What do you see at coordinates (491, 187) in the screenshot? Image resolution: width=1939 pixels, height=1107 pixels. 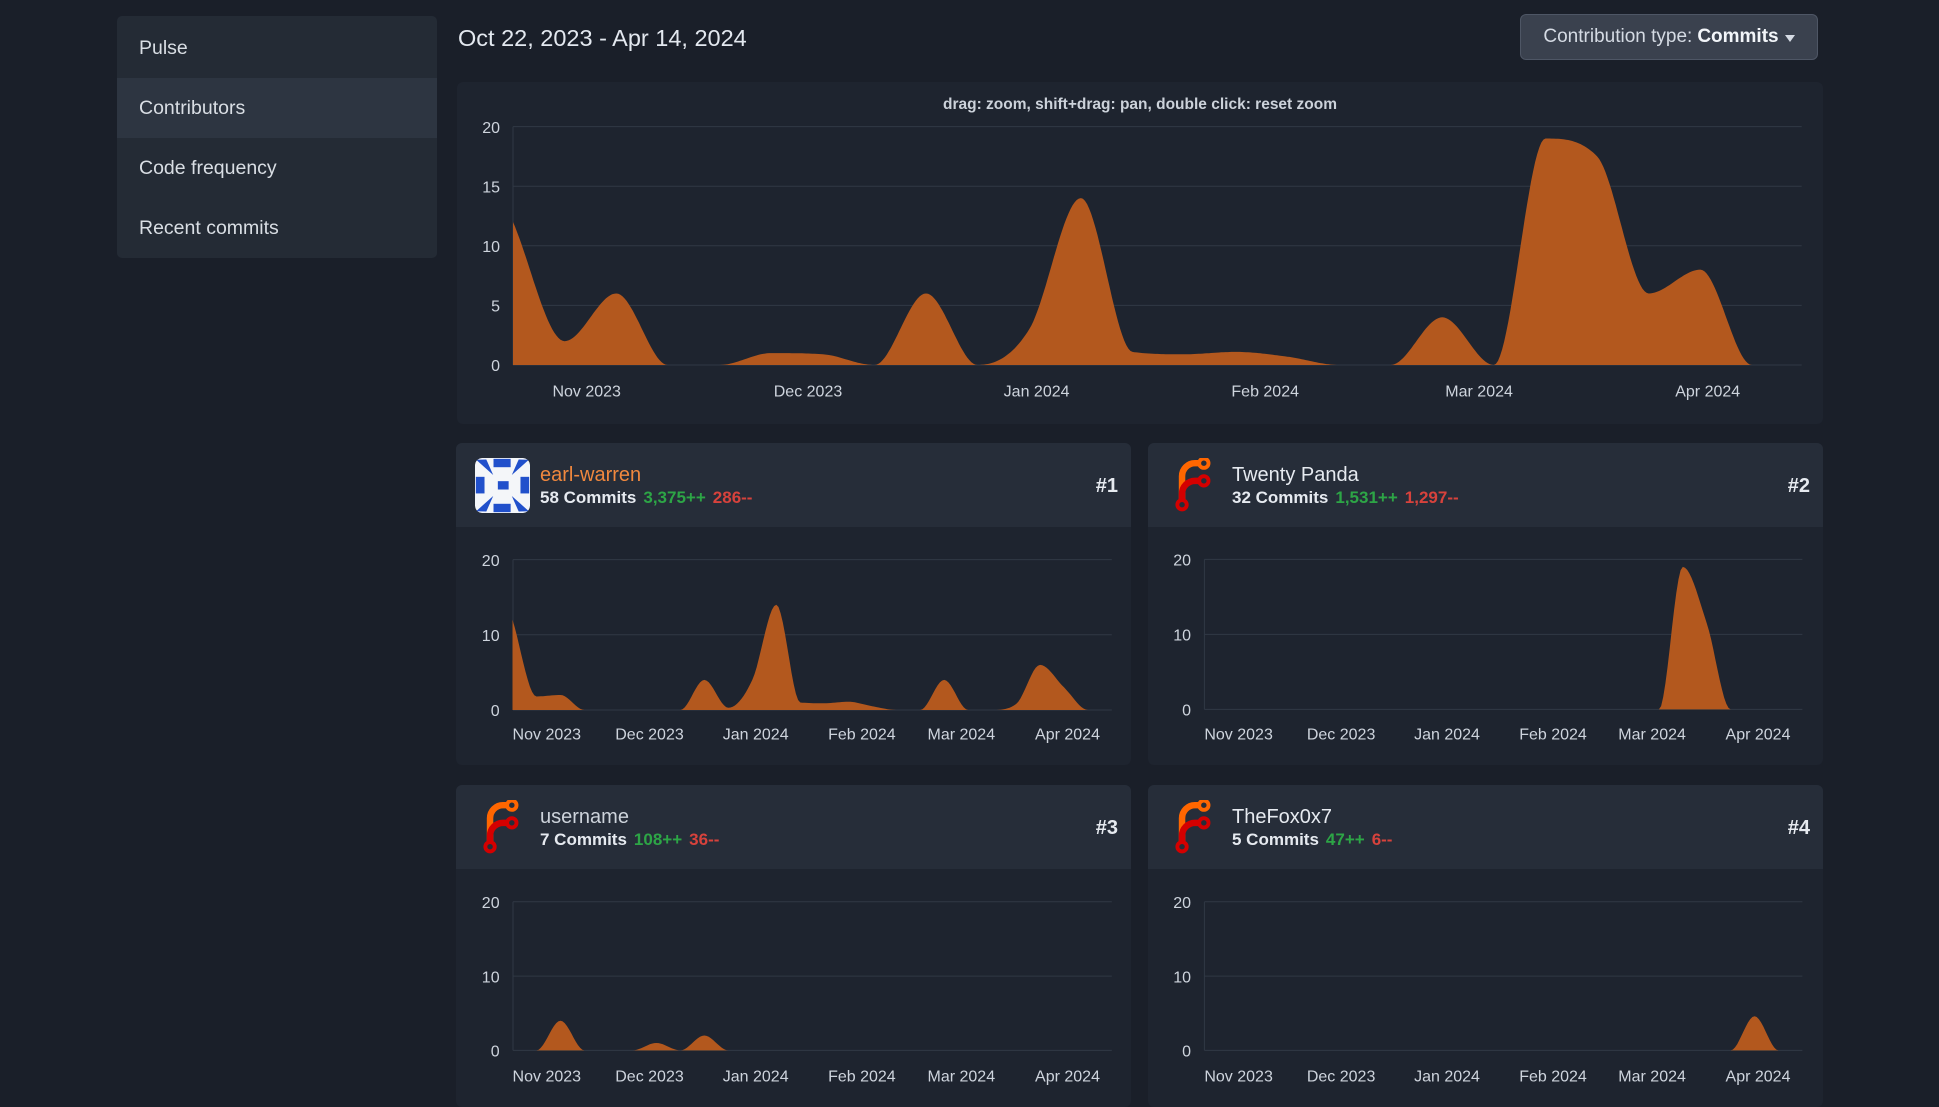 I see `svg-text: 15` at bounding box center [491, 187].